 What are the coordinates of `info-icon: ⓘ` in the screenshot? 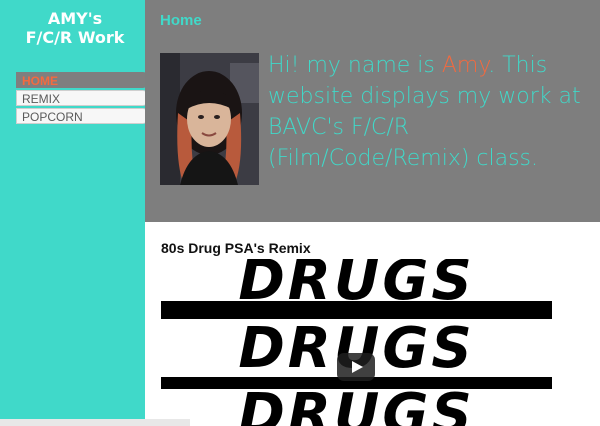 It's located at (542, 268).